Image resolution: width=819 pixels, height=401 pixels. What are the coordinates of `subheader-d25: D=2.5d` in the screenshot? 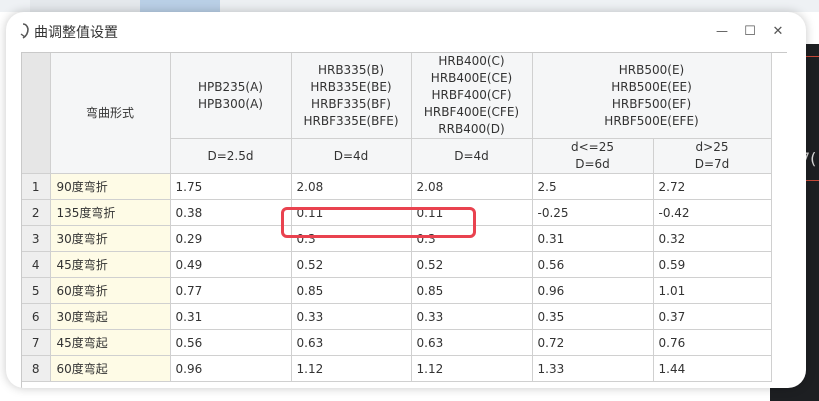 It's located at (231, 156).